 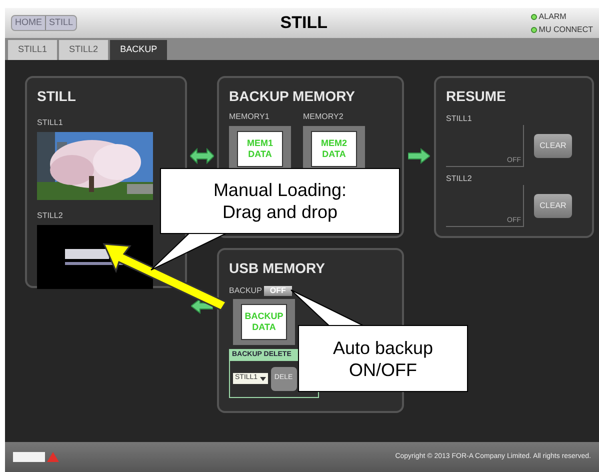 What do you see at coordinates (565, 30) in the screenshot?
I see `status-label: MU CONNECT` at bounding box center [565, 30].